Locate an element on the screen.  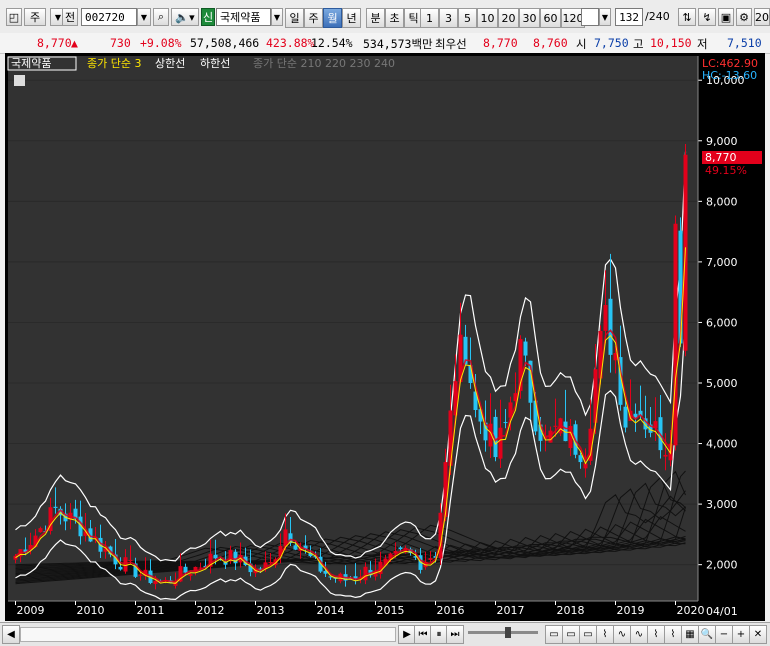
current-price-tag: 8,770 is located at coordinates (721, 157).